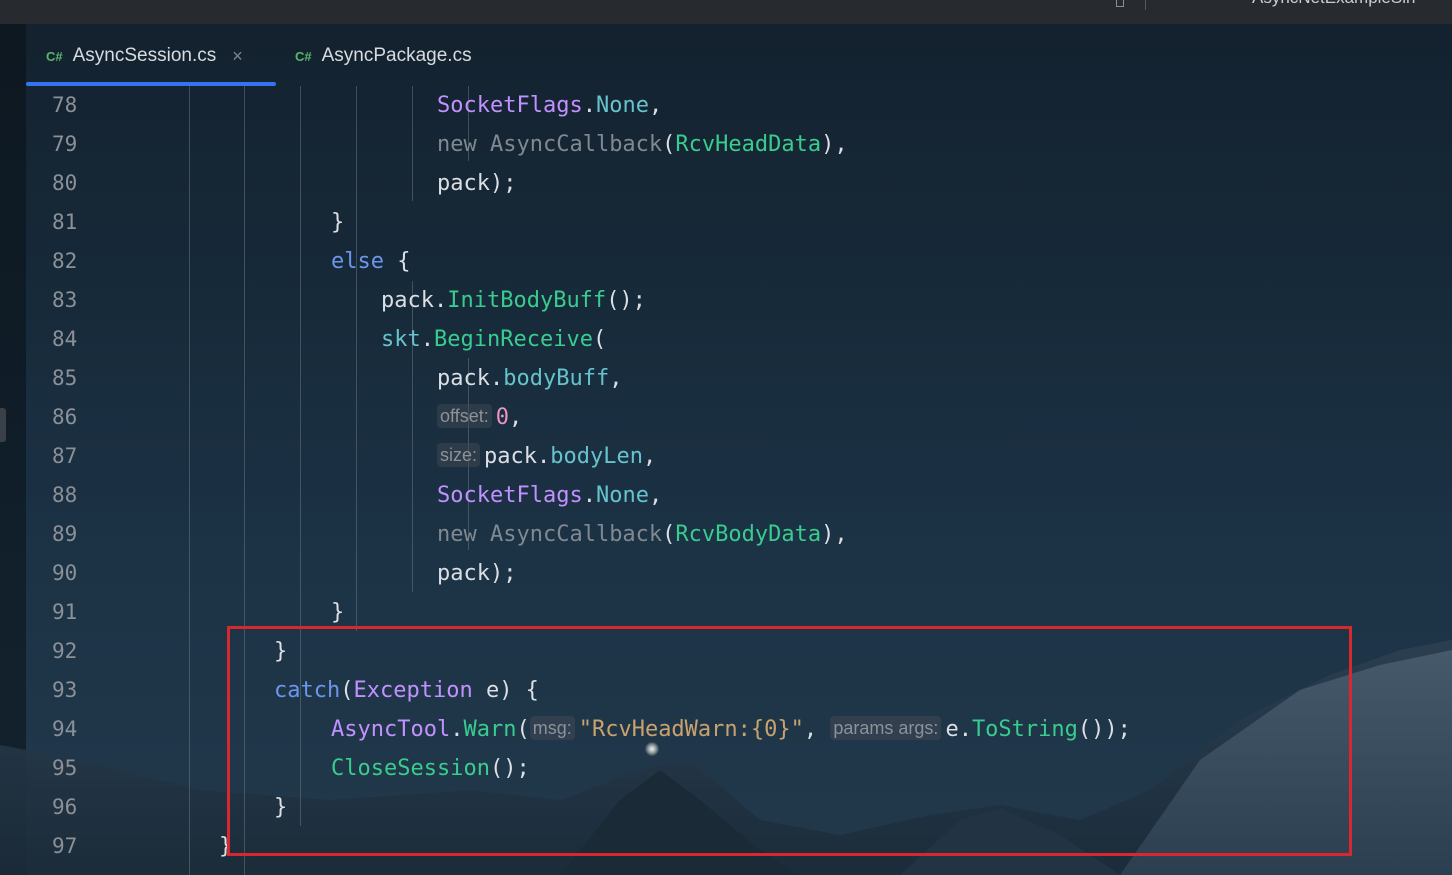 This screenshot has height=875, width=1452. I want to click on line-number: 89, so click(65, 534).